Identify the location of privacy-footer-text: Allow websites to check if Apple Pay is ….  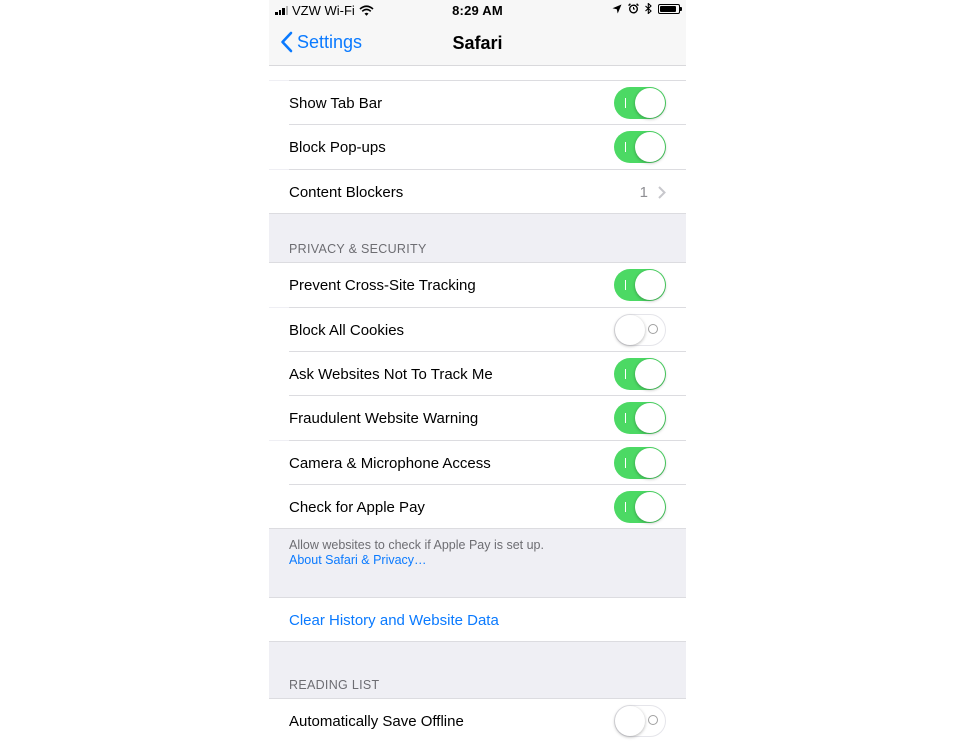
(416, 545).